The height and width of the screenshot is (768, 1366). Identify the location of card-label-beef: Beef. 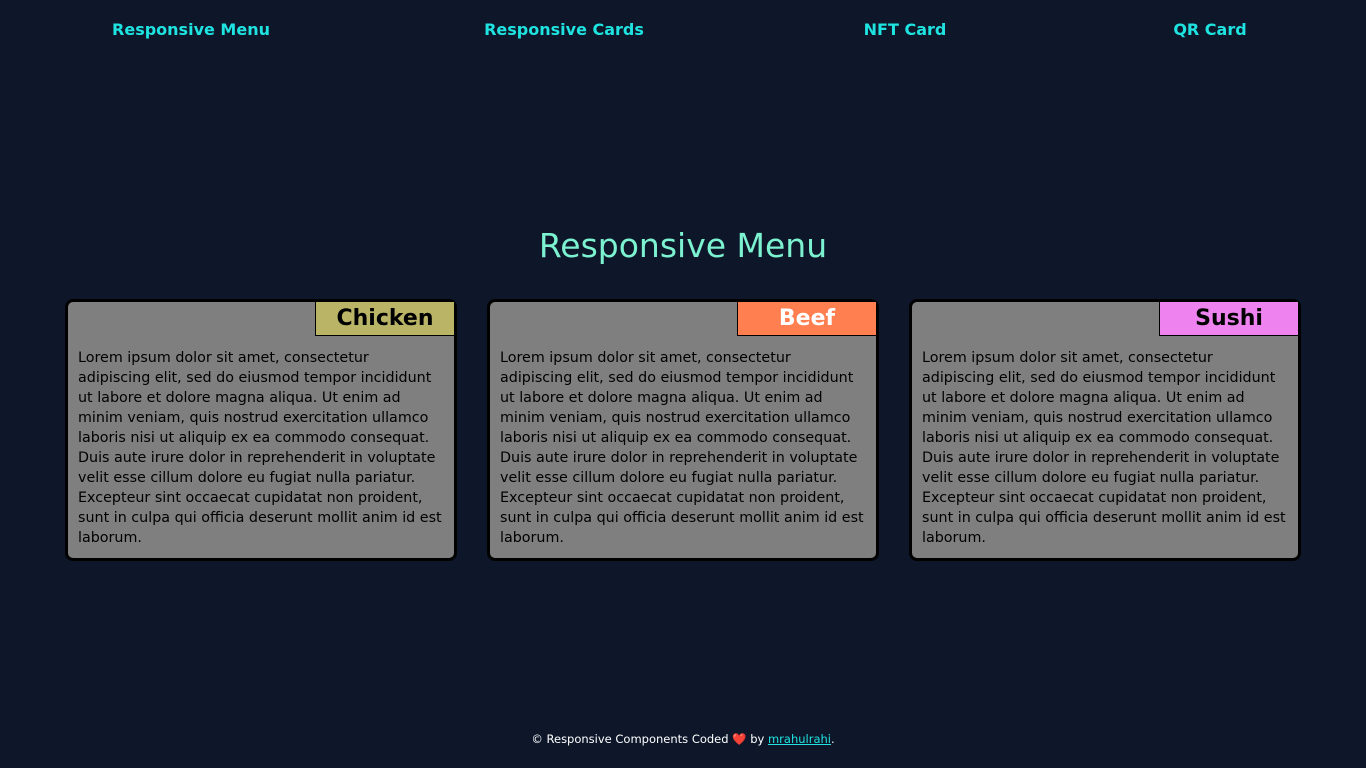
(806, 319).